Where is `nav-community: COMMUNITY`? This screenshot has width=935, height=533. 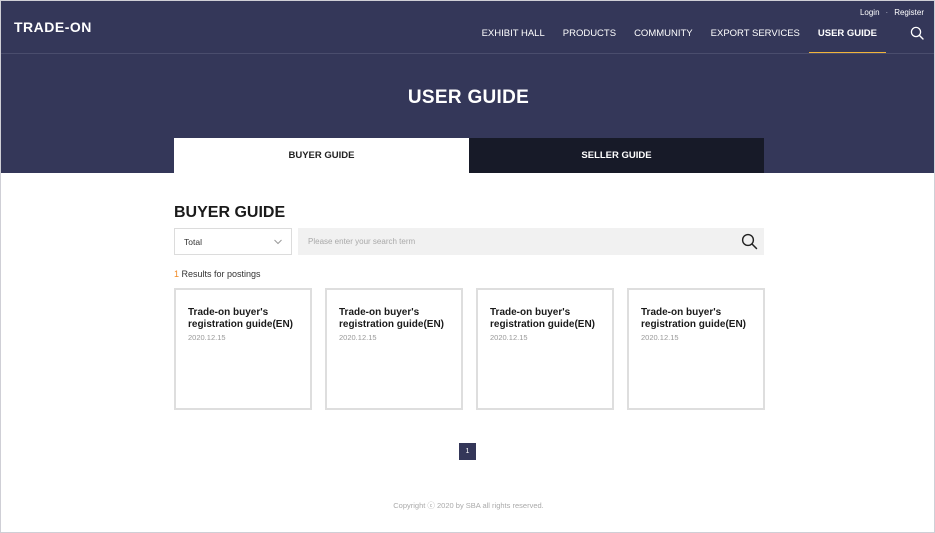
nav-community: COMMUNITY is located at coordinates (663, 41).